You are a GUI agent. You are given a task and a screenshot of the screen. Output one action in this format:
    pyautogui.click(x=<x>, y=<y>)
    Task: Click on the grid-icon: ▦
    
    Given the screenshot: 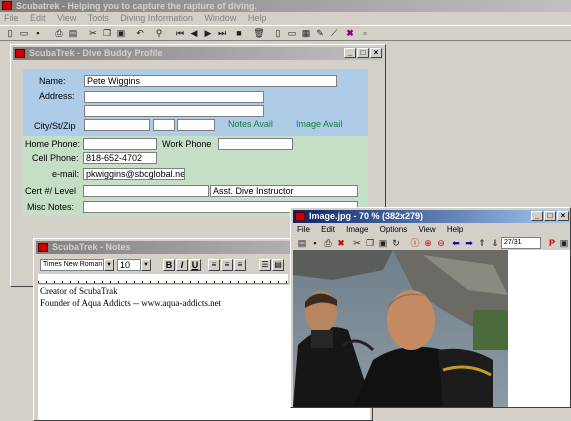 What is the action you would take?
    pyautogui.click(x=306, y=33)
    